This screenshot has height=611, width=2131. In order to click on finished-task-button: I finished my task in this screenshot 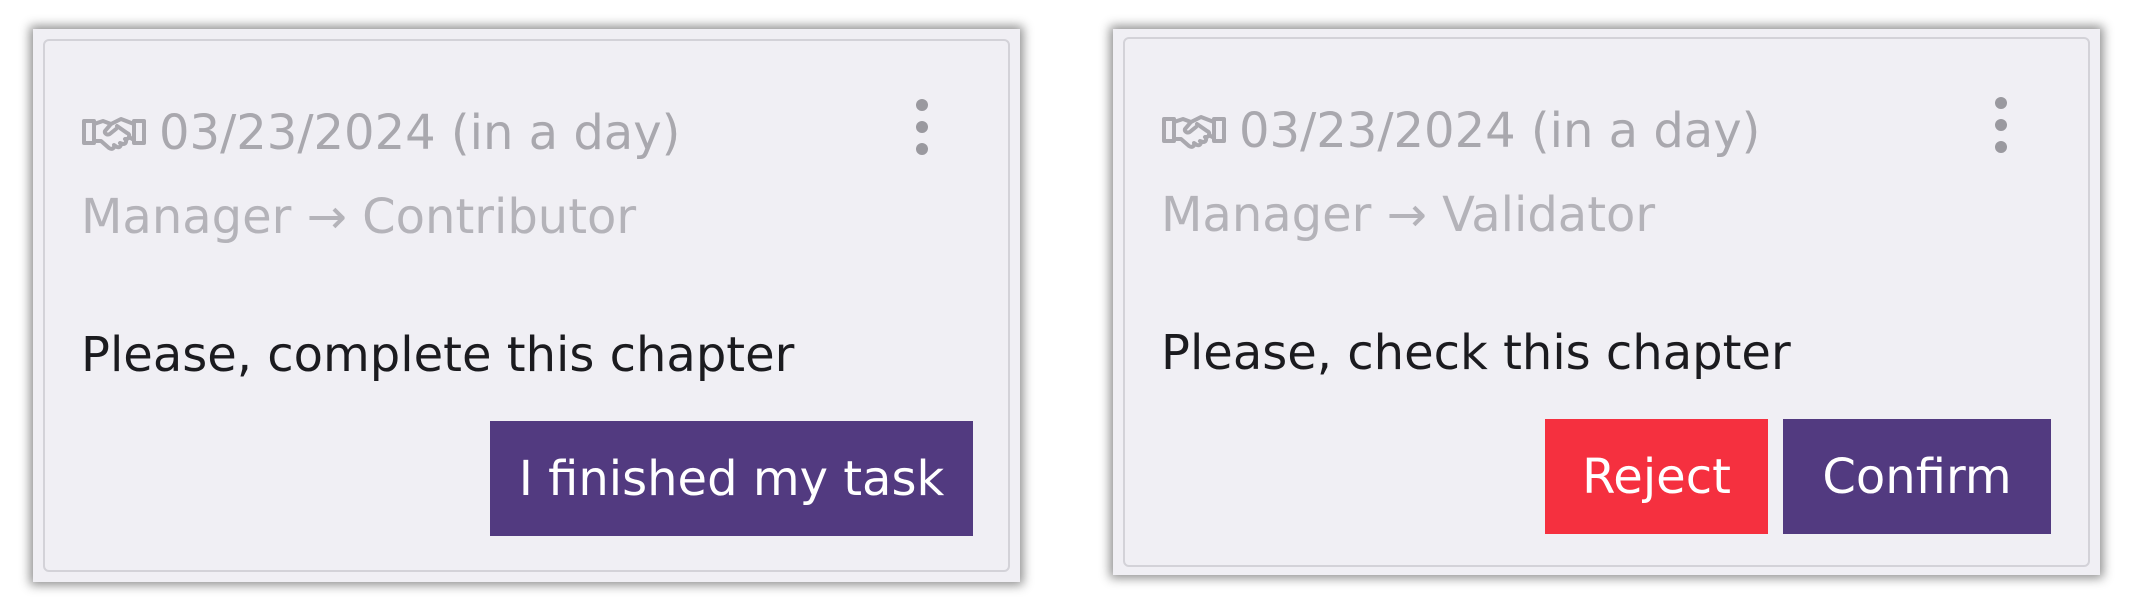, I will do `click(731, 478)`.